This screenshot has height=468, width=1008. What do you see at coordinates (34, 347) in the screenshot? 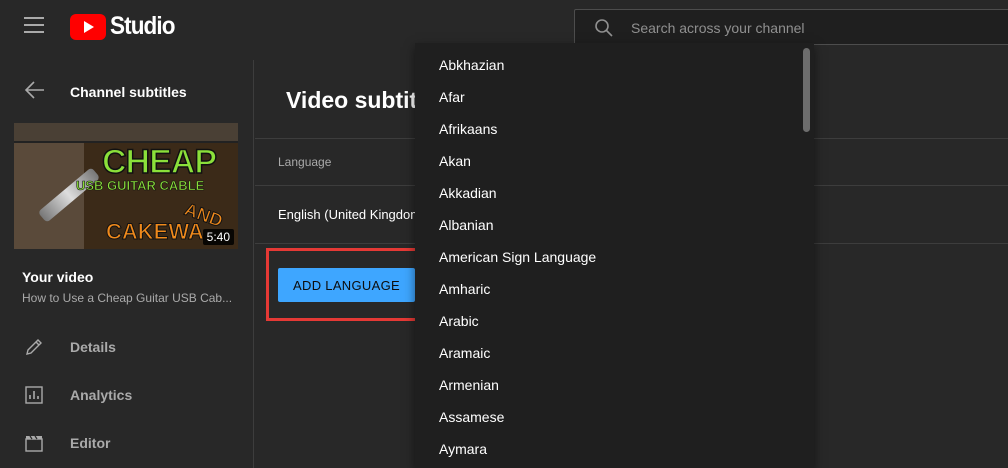
I see `pencil-icon` at bounding box center [34, 347].